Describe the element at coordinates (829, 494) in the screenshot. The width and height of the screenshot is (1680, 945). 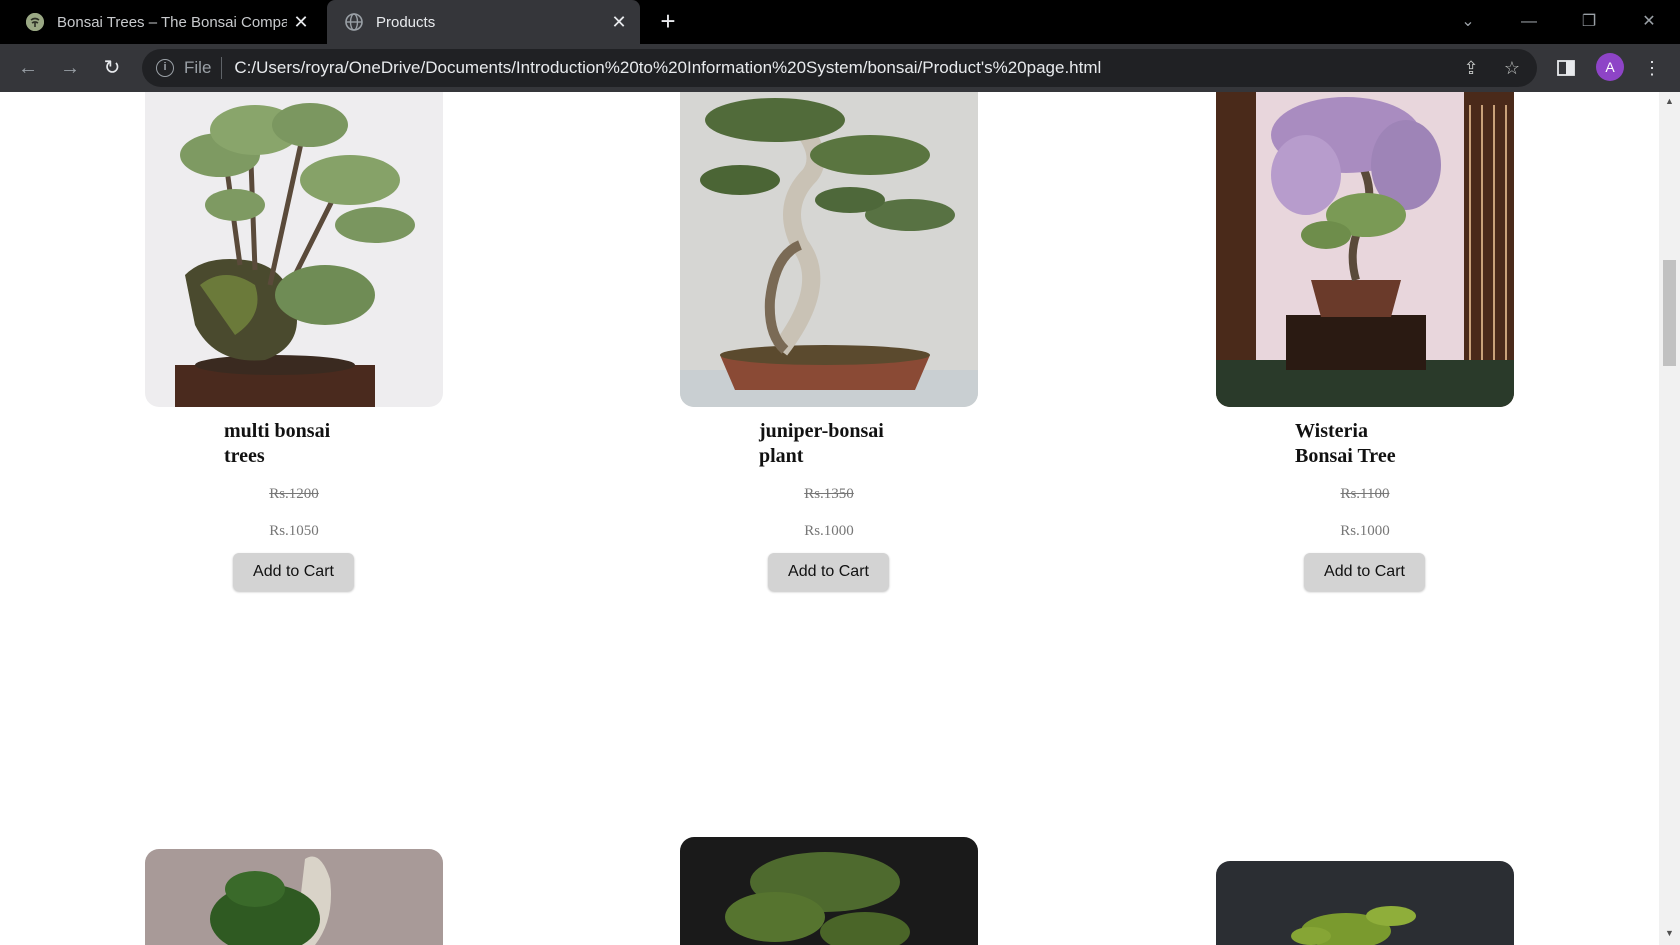
I see `original-price: Rs.1350` at that location.